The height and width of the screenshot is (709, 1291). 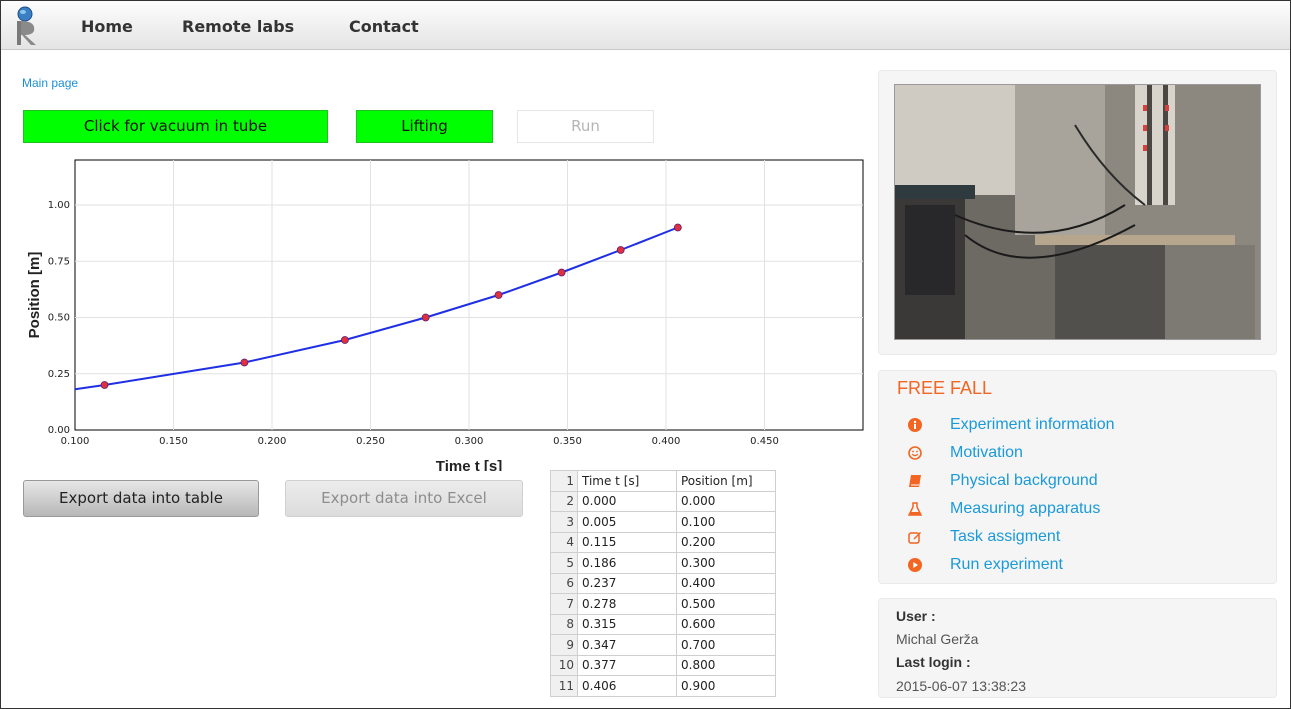 I want to click on menu-label: Measuring apparatus, so click(x=1025, y=508).